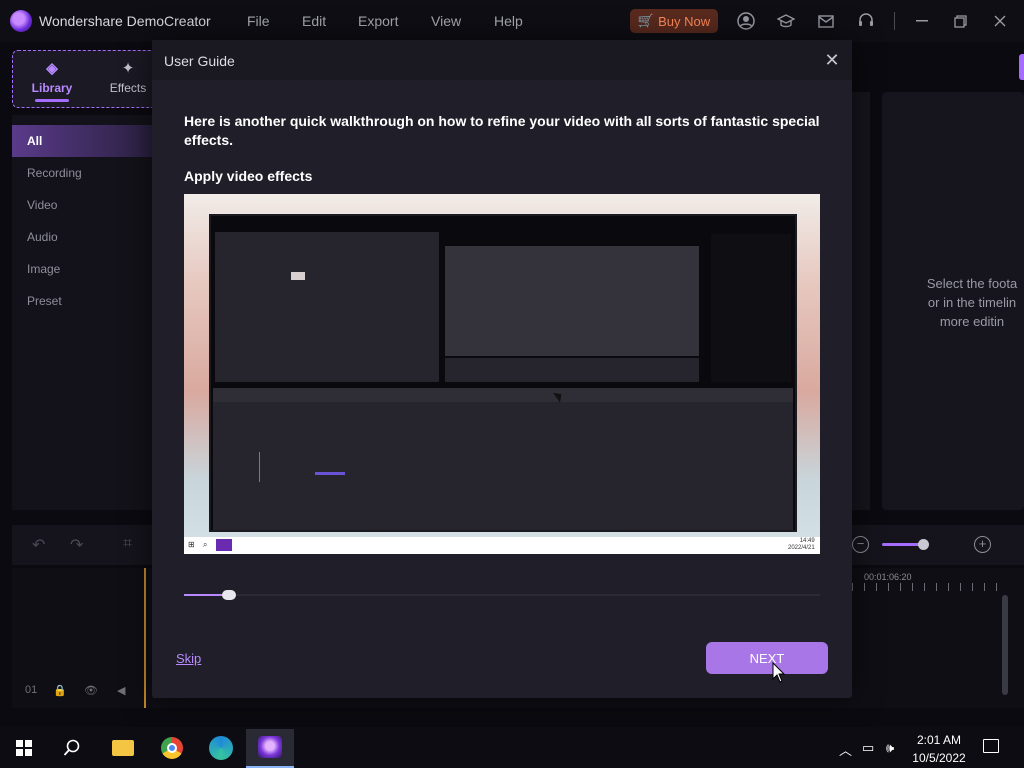  What do you see at coordinates (248, 176) in the screenshot?
I see `guide-step-title: Apply video effects` at bounding box center [248, 176].